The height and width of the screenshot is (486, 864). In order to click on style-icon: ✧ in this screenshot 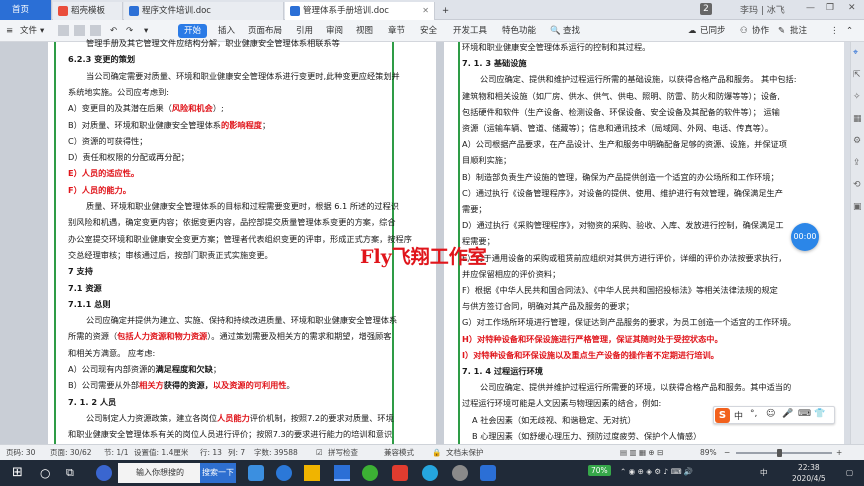, I will do `click(857, 97)`.